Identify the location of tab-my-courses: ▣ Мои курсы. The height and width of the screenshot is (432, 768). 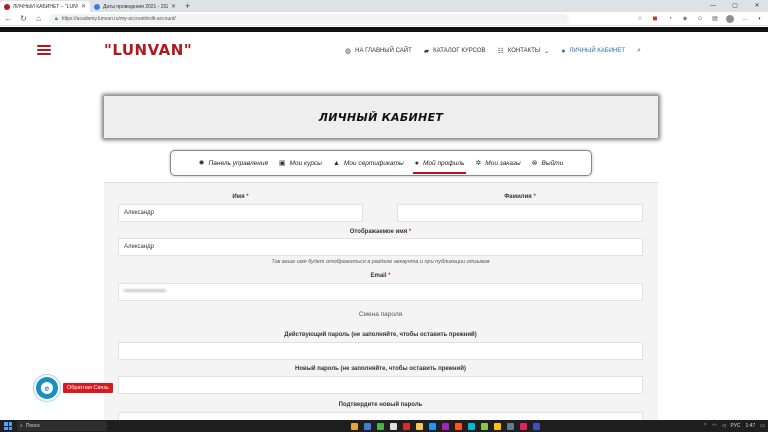
(300, 163).